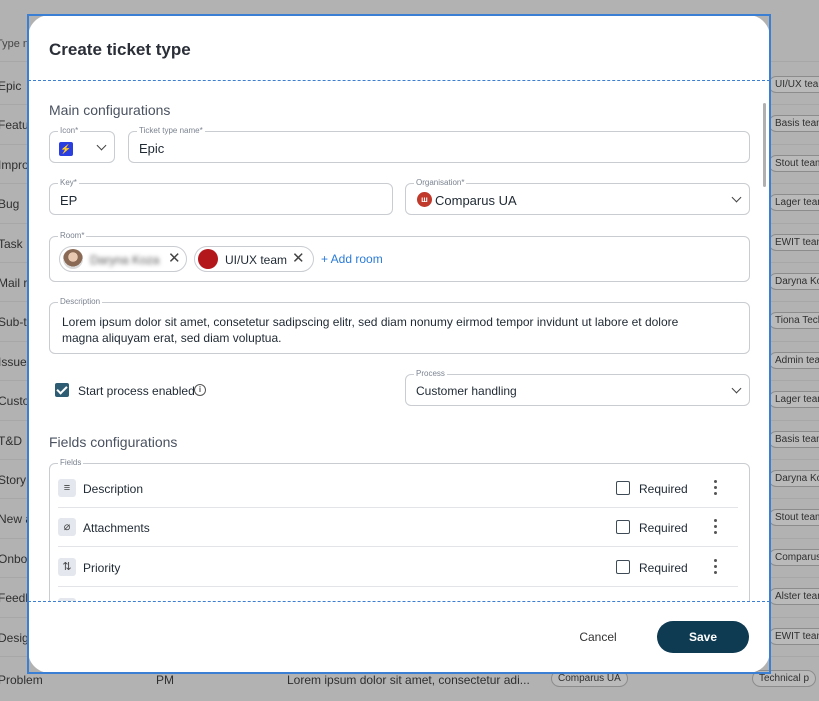  I want to click on room-label: Room*, so click(72, 235).